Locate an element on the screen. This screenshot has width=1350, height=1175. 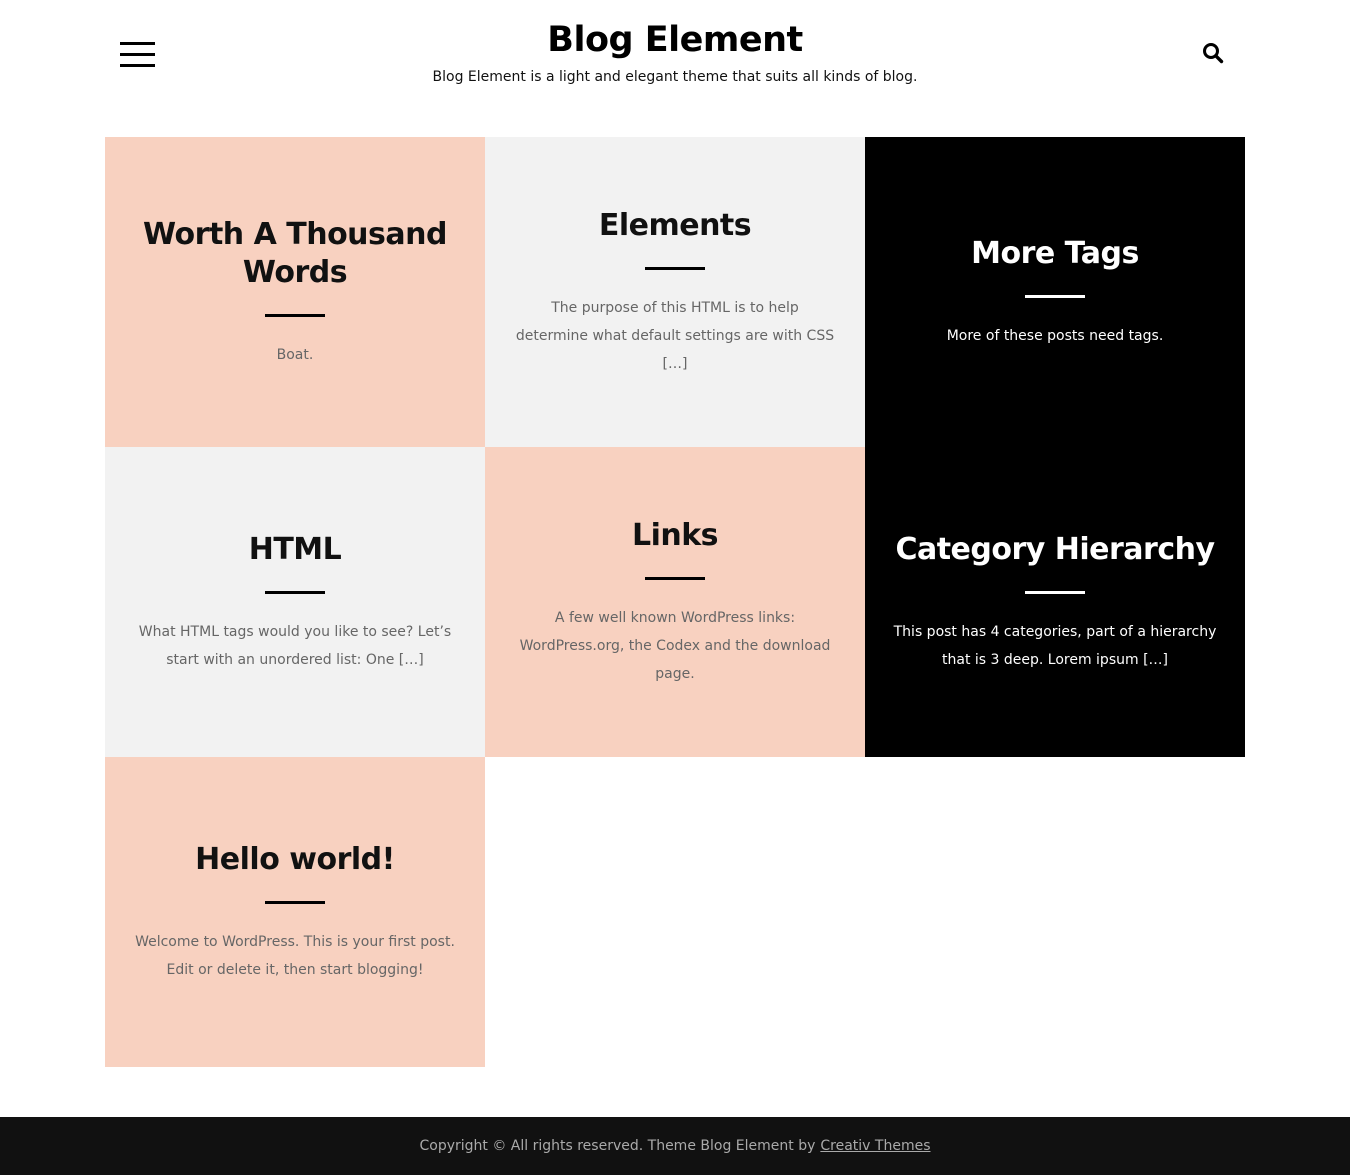
menu-line is located at coordinates (137, 65).